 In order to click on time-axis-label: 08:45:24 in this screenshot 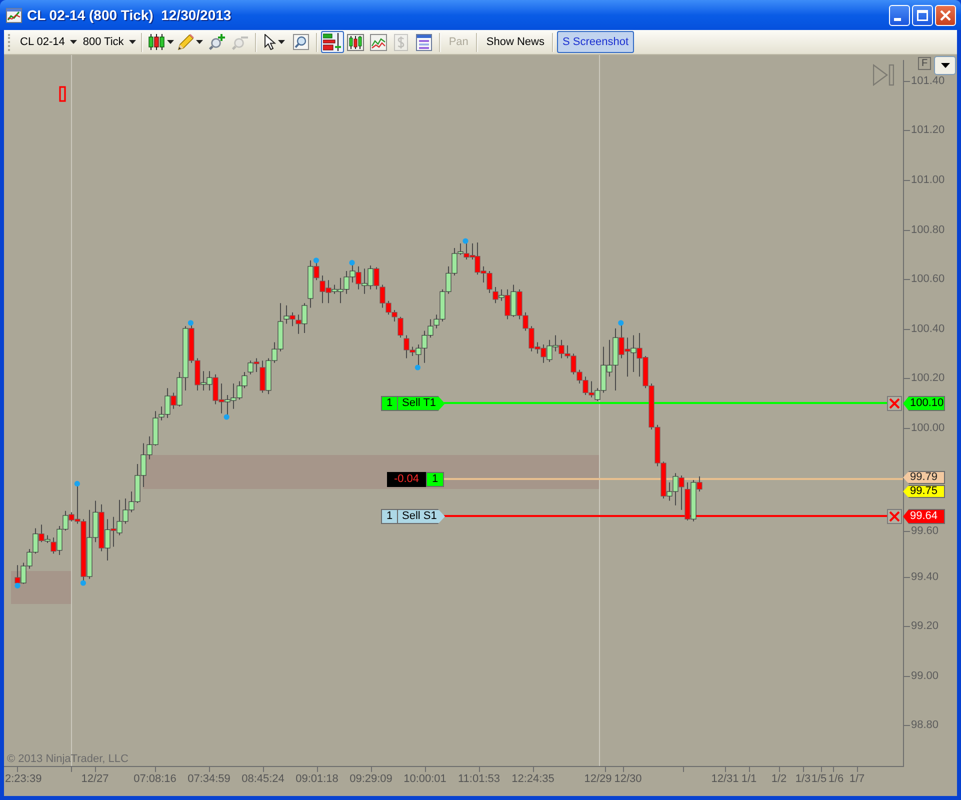, I will do `click(263, 779)`.